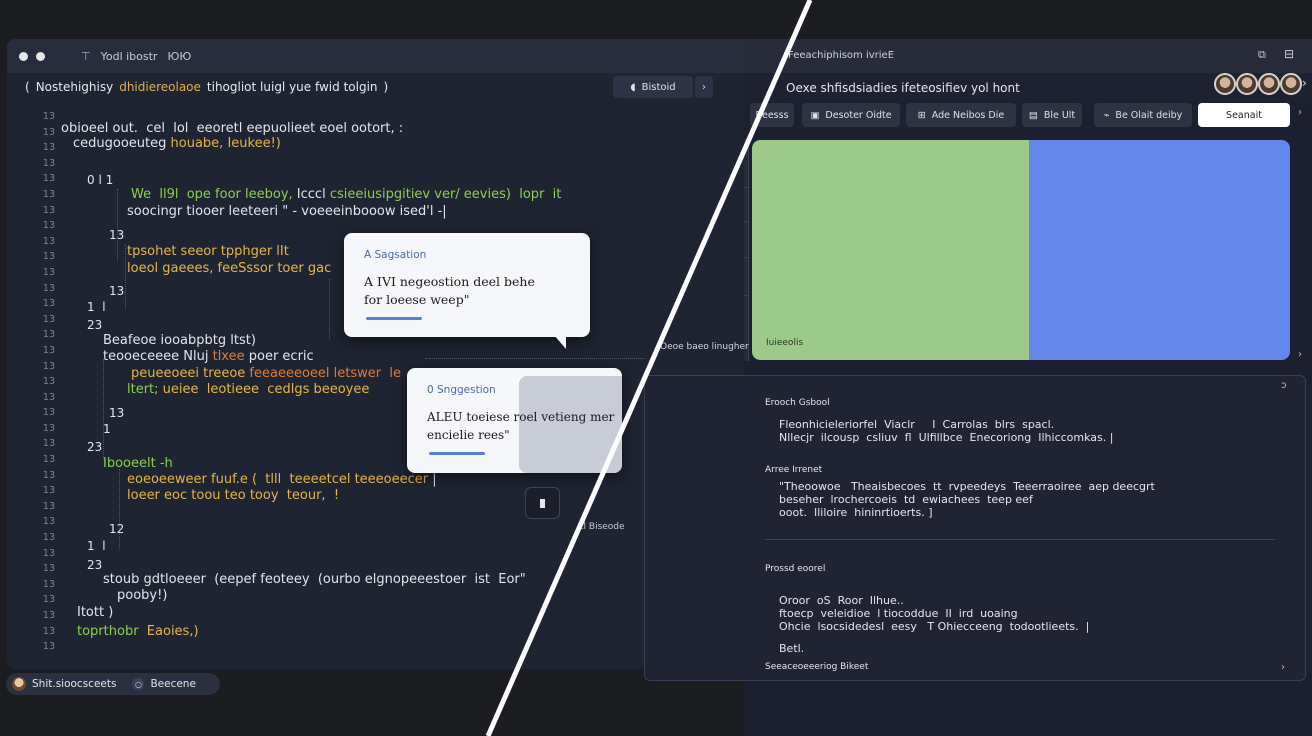 The width and height of the screenshot is (1312, 736). Describe the element at coordinates (142, 596) in the screenshot. I see `code-line: pooby!)` at that location.